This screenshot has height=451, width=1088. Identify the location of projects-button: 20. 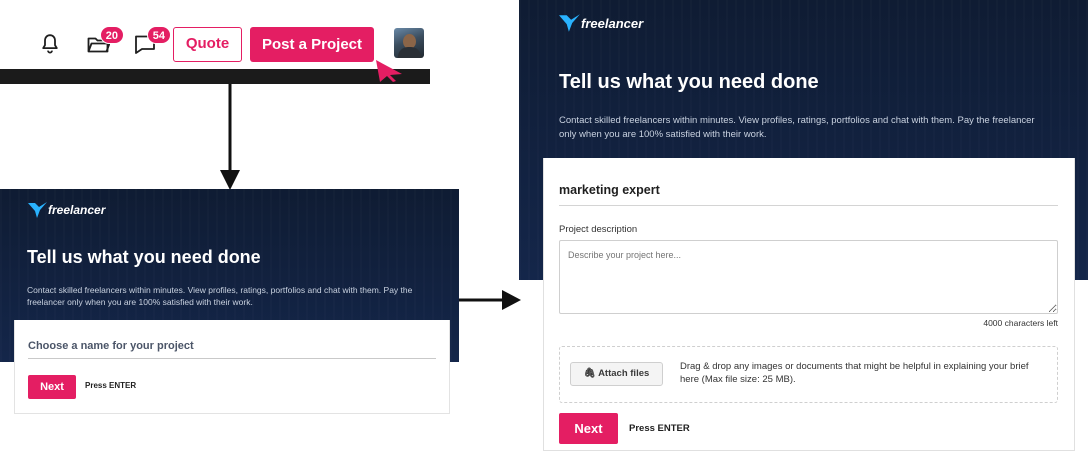
(105, 41).